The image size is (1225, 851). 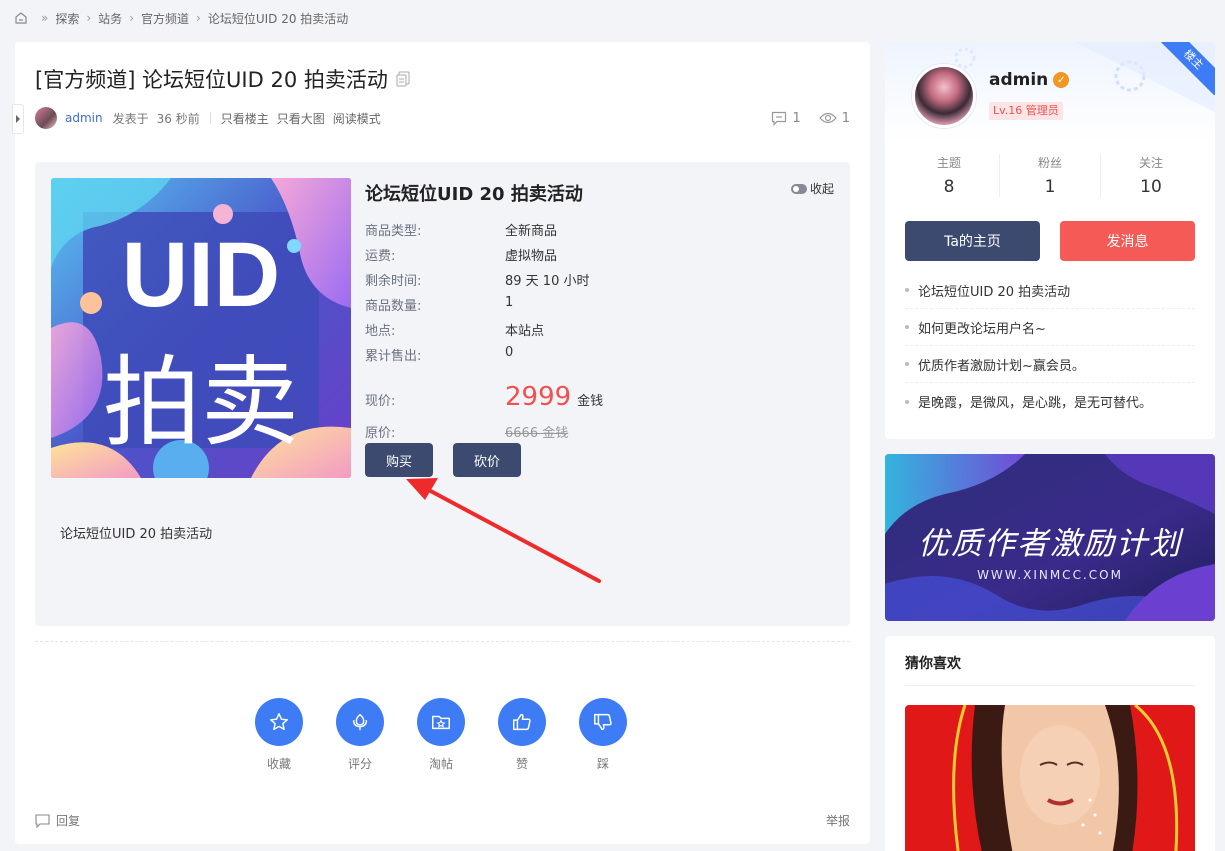 What do you see at coordinates (522, 735) in the screenshot?
I see `like-button: 赞` at bounding box center [522, 735].